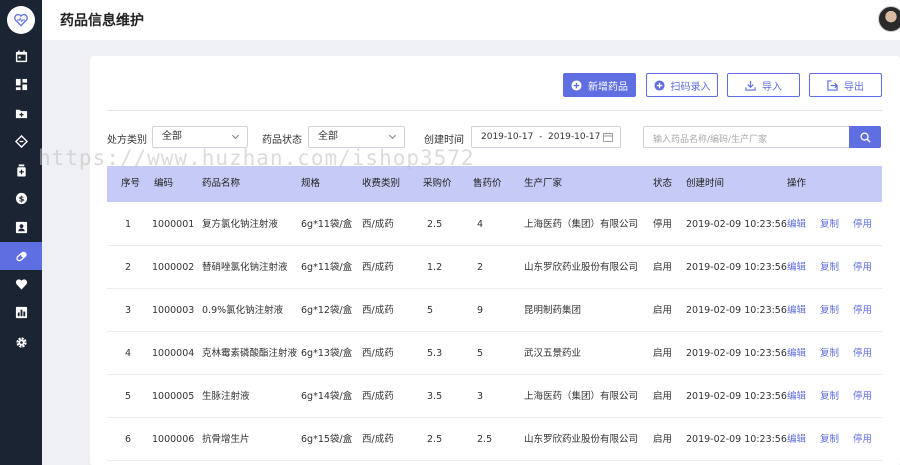 Image resolution: width=900 pixels, height=465 pixels. I want to click on column-header: 规格, so click(311, 183).